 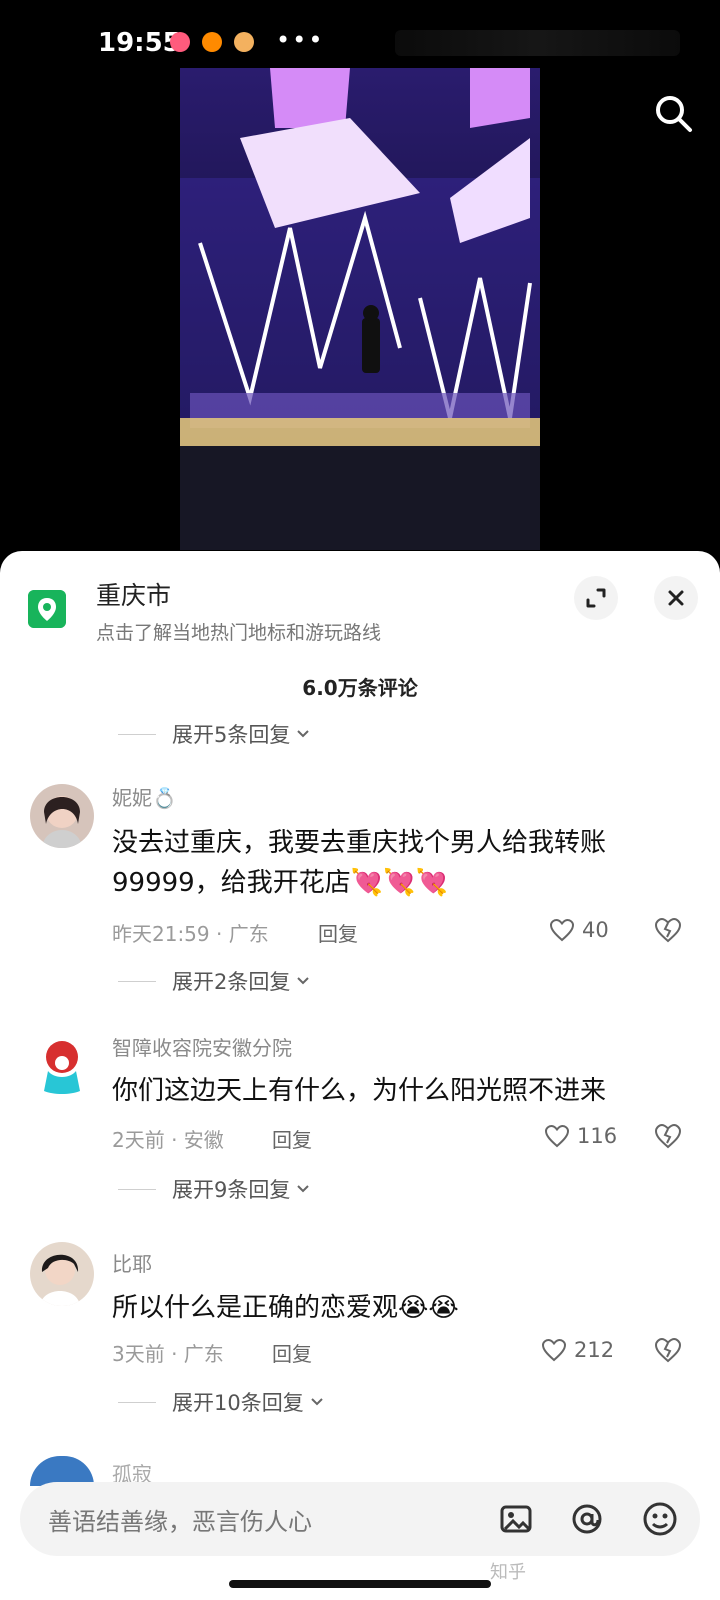 What do you see at coordinates (244, 42) in the screenshot?
I see `avatar-notification-icon` at bounding box center [244, 42].